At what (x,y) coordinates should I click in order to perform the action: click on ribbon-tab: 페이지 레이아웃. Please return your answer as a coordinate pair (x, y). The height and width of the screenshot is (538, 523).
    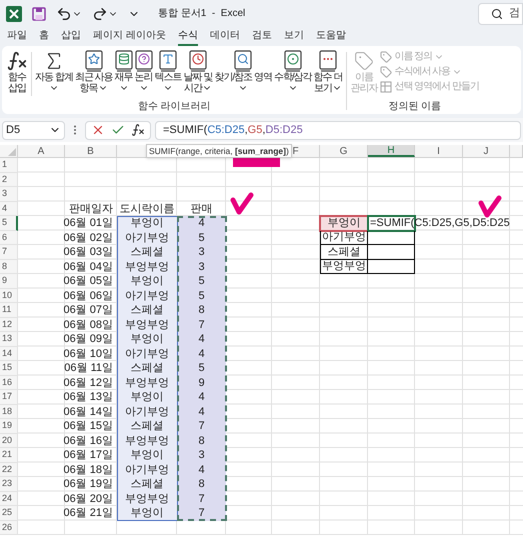
    Looking at the image, I should click on (129, 36).